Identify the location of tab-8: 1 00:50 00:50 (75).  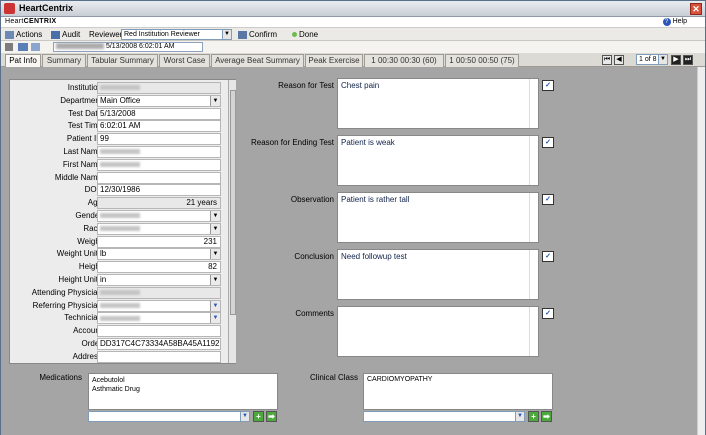
(482, 60).